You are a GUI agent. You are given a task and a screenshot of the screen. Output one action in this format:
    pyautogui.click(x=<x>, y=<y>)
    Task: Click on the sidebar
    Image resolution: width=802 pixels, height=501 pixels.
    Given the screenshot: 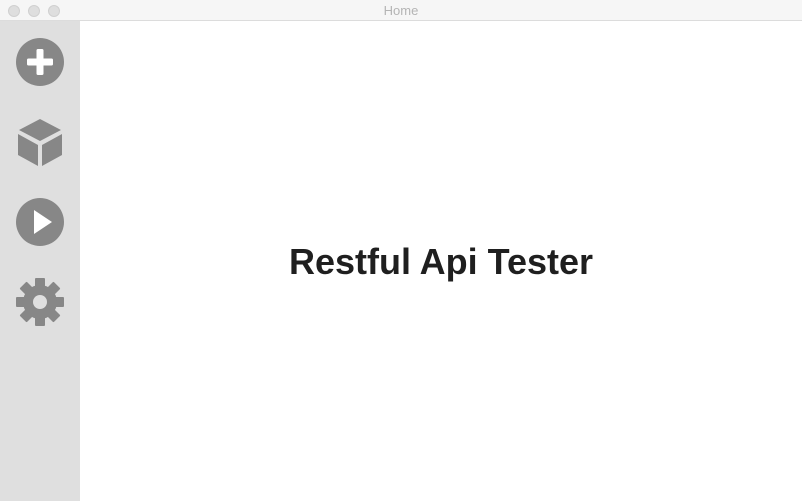 What is the action you would take?
    pyautogui.click(x=40, y=261)
    